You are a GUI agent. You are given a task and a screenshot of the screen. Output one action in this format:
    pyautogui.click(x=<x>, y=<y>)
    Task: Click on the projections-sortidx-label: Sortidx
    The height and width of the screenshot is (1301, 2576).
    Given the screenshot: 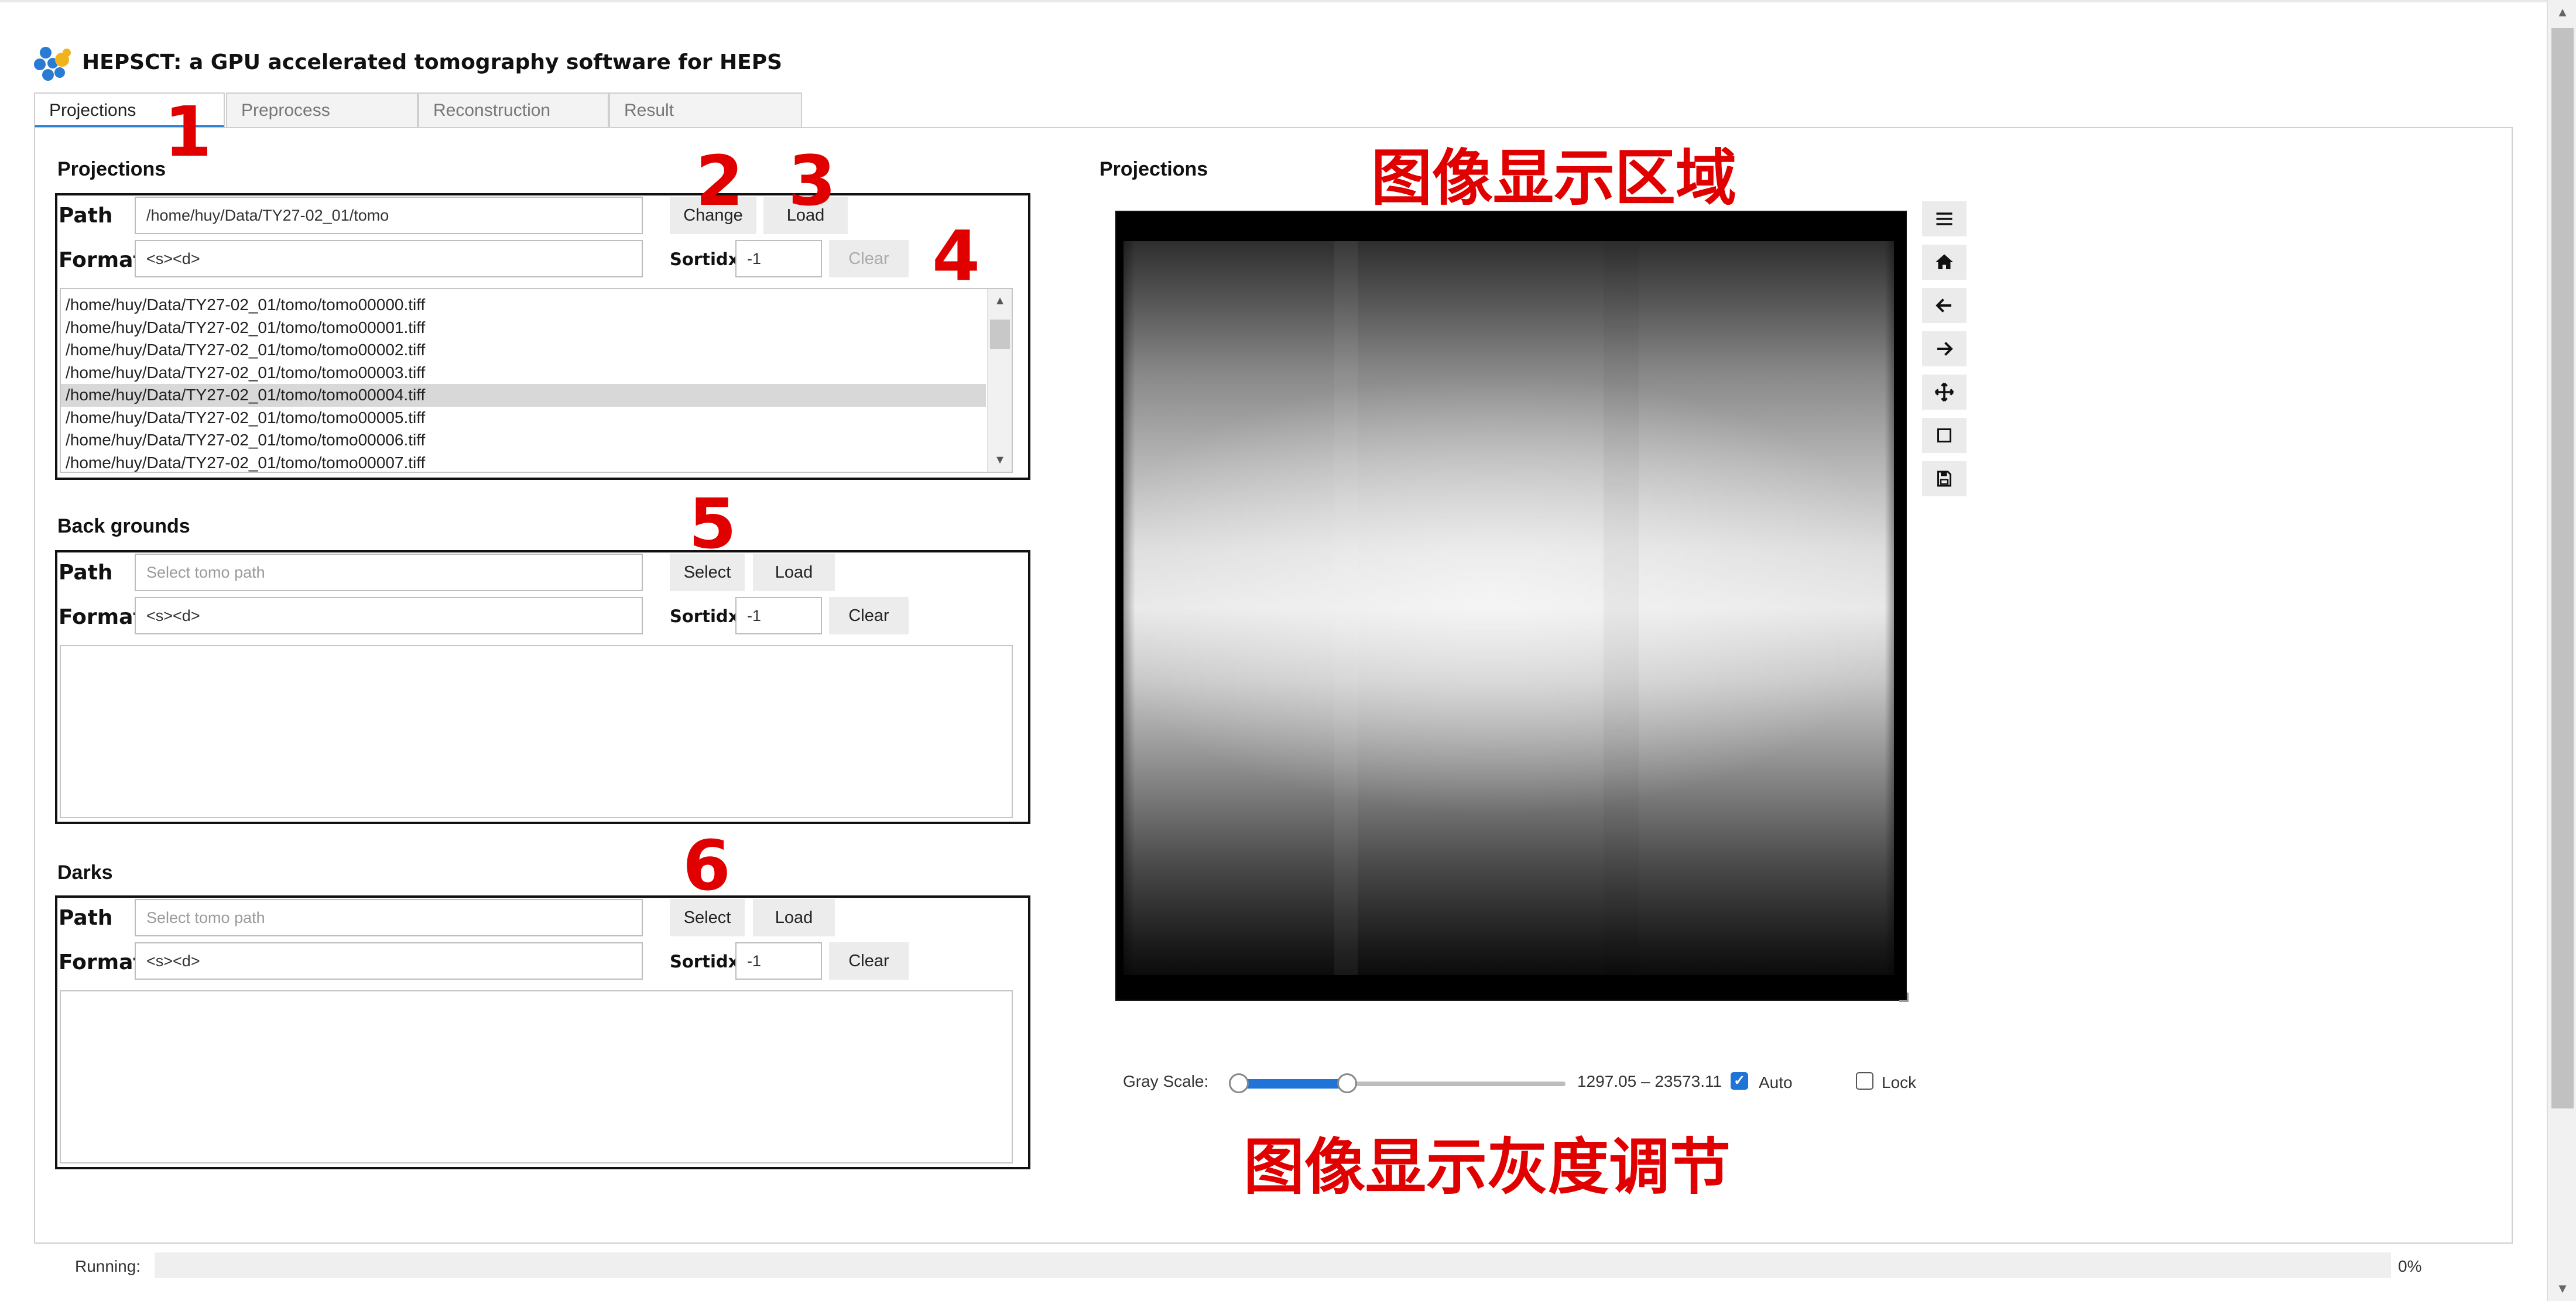 What is the action you would take?
    pyautogui.click(x=704, y=259)
    